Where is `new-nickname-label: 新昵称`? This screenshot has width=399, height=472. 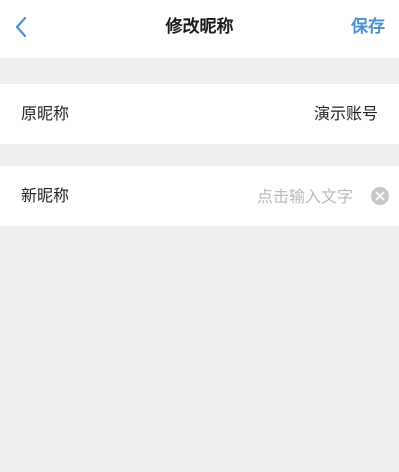
new-nickname-label: 新昵称 is located at coordinates (45, 195).